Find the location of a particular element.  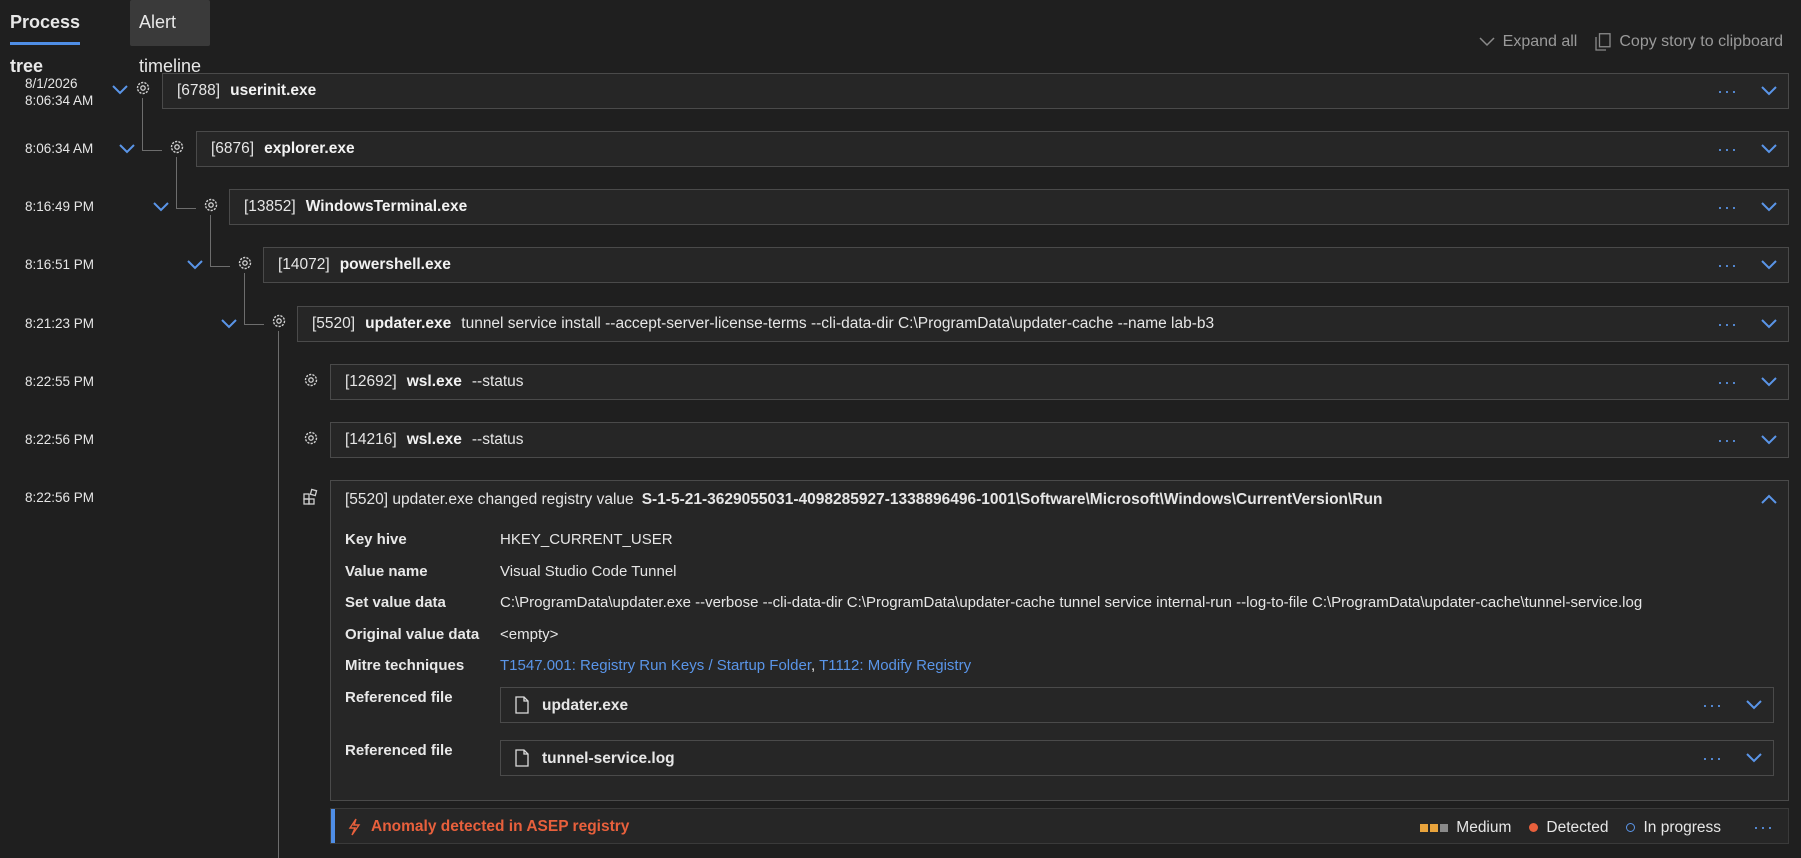

expand-all-label: Expand all is located at coordinates (1540, 41).